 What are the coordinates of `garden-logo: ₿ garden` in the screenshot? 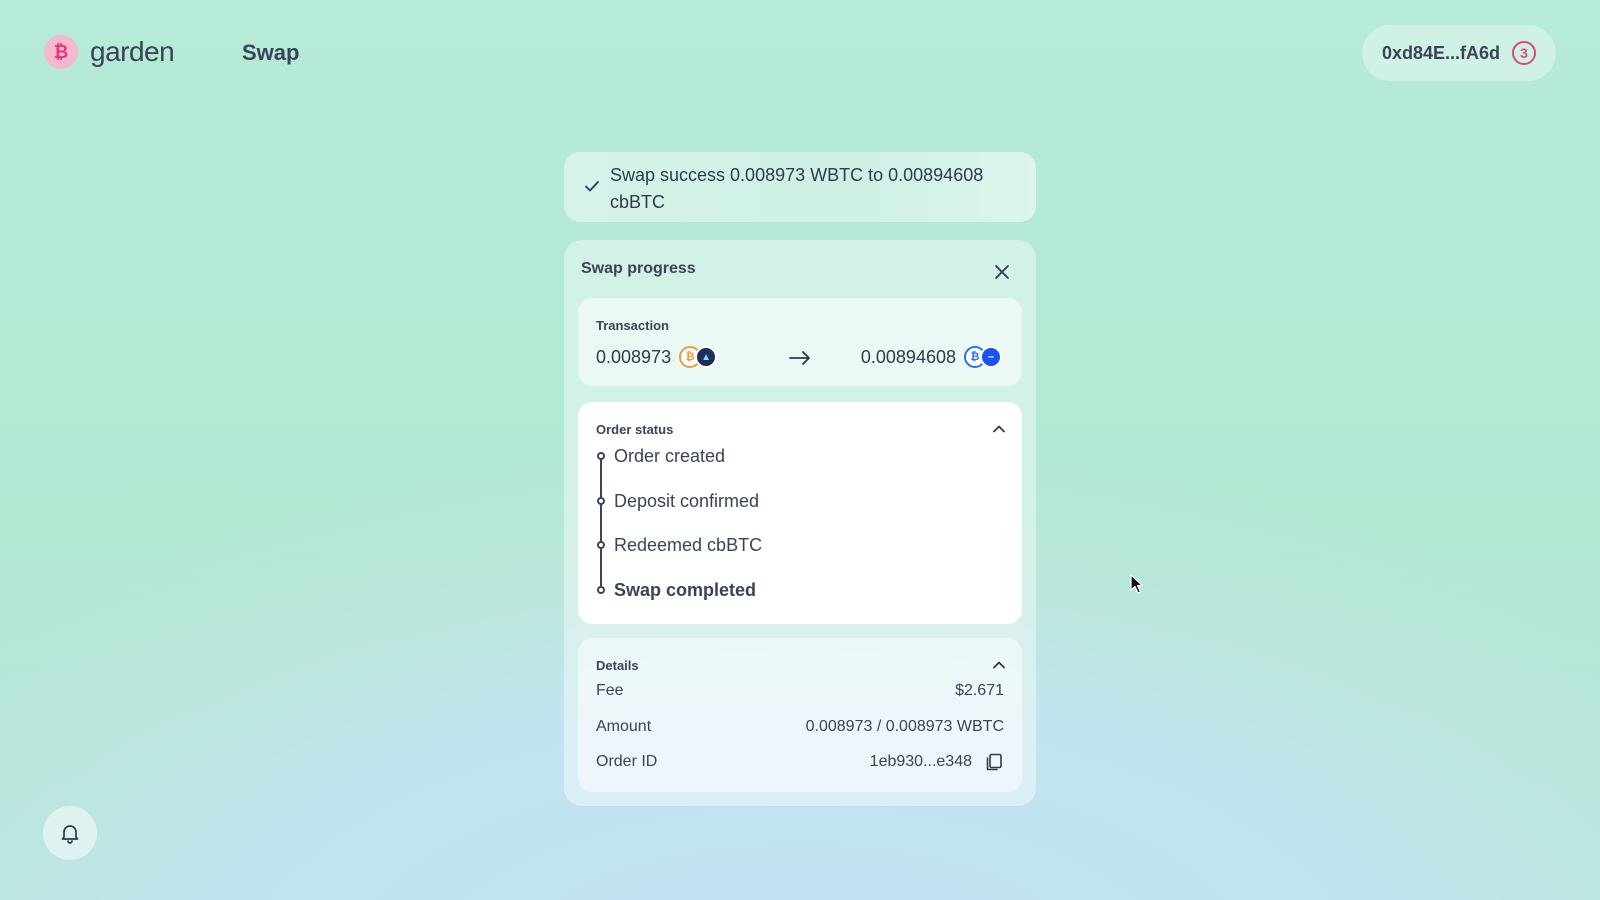 It's located at (109, 52).